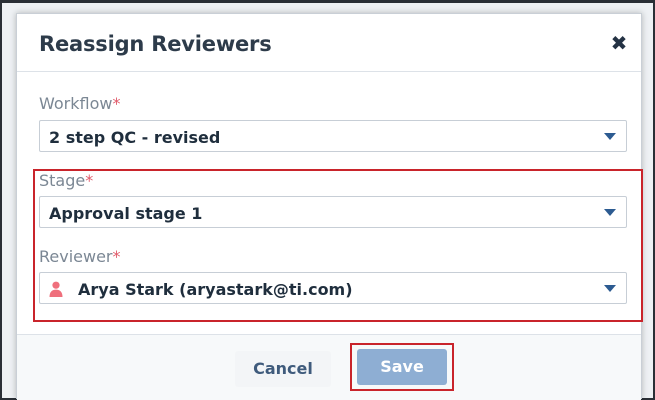 Image resolution: width=655 pixels, height=400 pixels. What do you see at coordinates (155, 44) in the screenshot?
I see `dialog-title: Reassign Reviewers` at bounding box center [155, 44].